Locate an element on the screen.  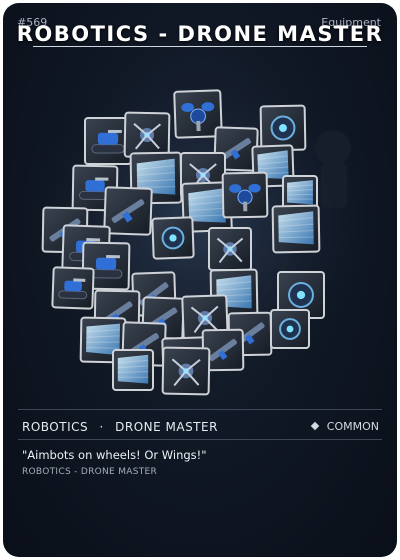
info-name: DRONE MASTER is located at coordinates (166, 427).